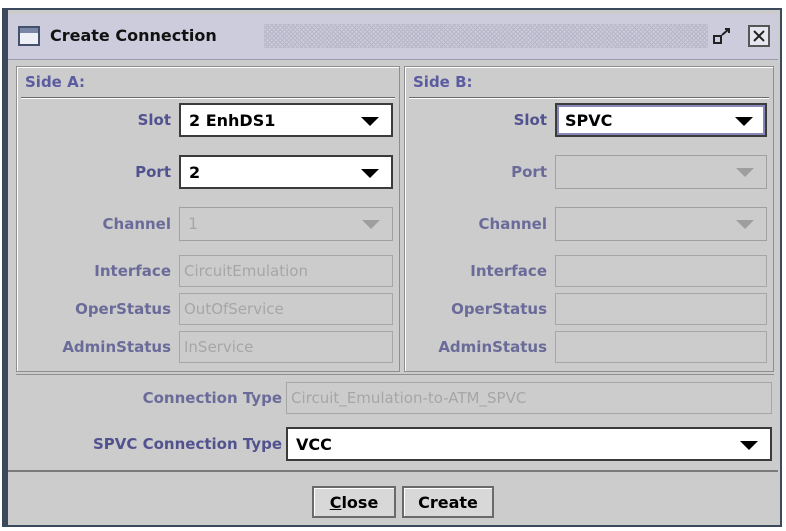 This screenshot has width=786, height=531. What do you see at coordinates (335, 502) in the screenshot?
I see `close-button-mnemonic: C` at bounding box center [335, 502].